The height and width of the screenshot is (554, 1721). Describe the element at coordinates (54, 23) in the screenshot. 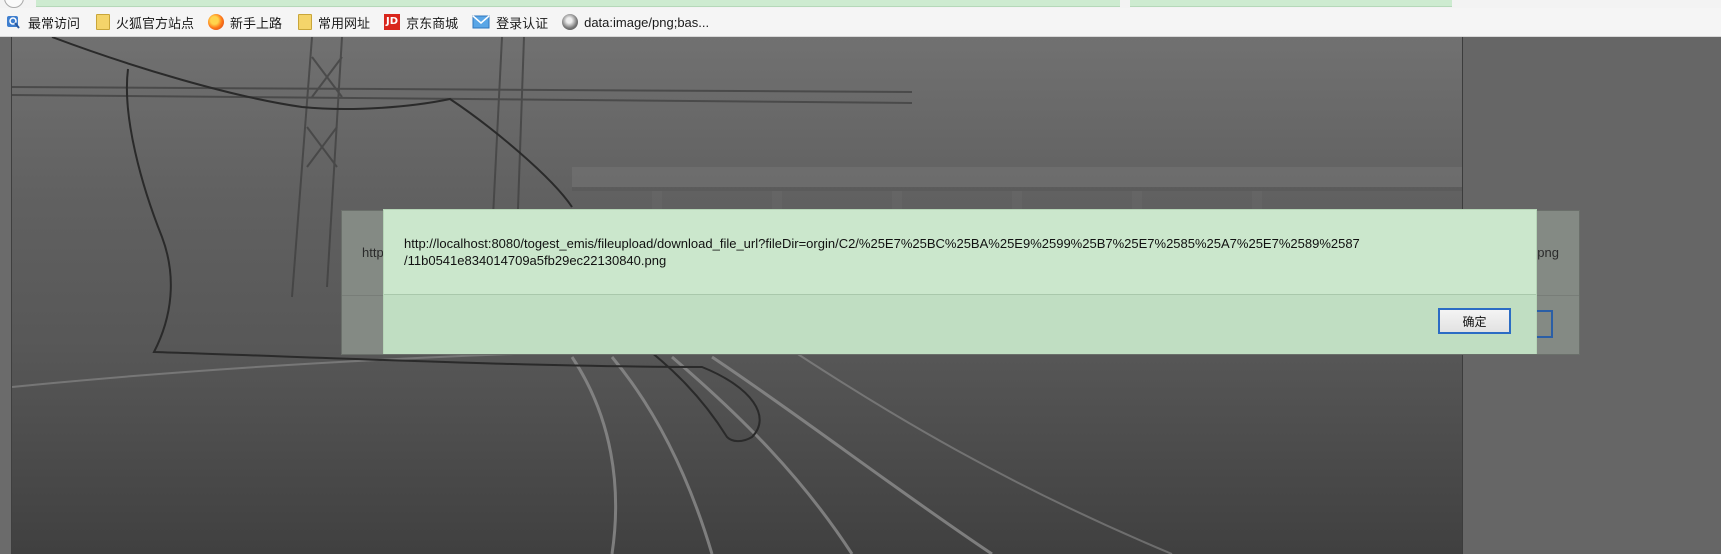

I see `bookmark-label: 最常访问` at that location.